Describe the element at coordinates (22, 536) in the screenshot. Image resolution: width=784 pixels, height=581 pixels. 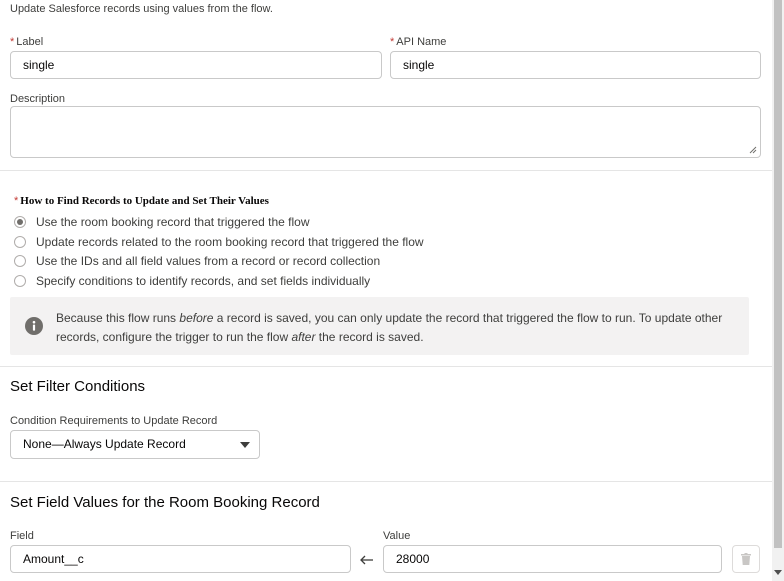
I see `field-column-label: Field` at that location.